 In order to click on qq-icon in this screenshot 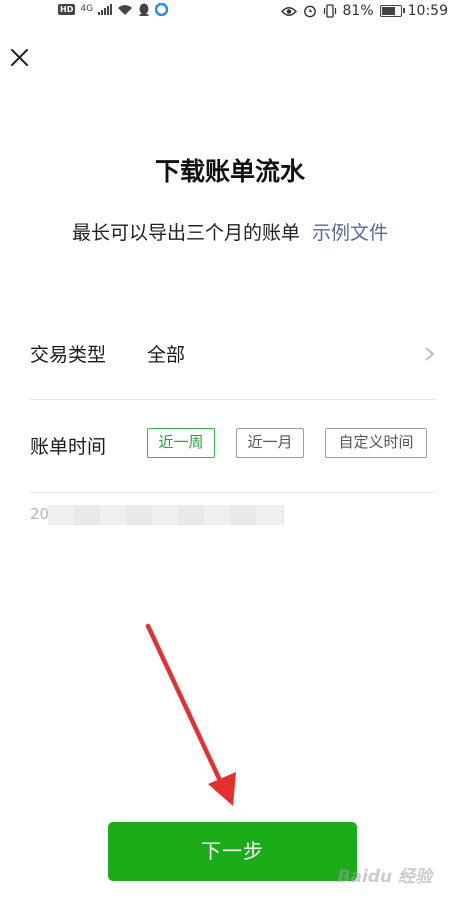, I will do `click(144, 9)`.